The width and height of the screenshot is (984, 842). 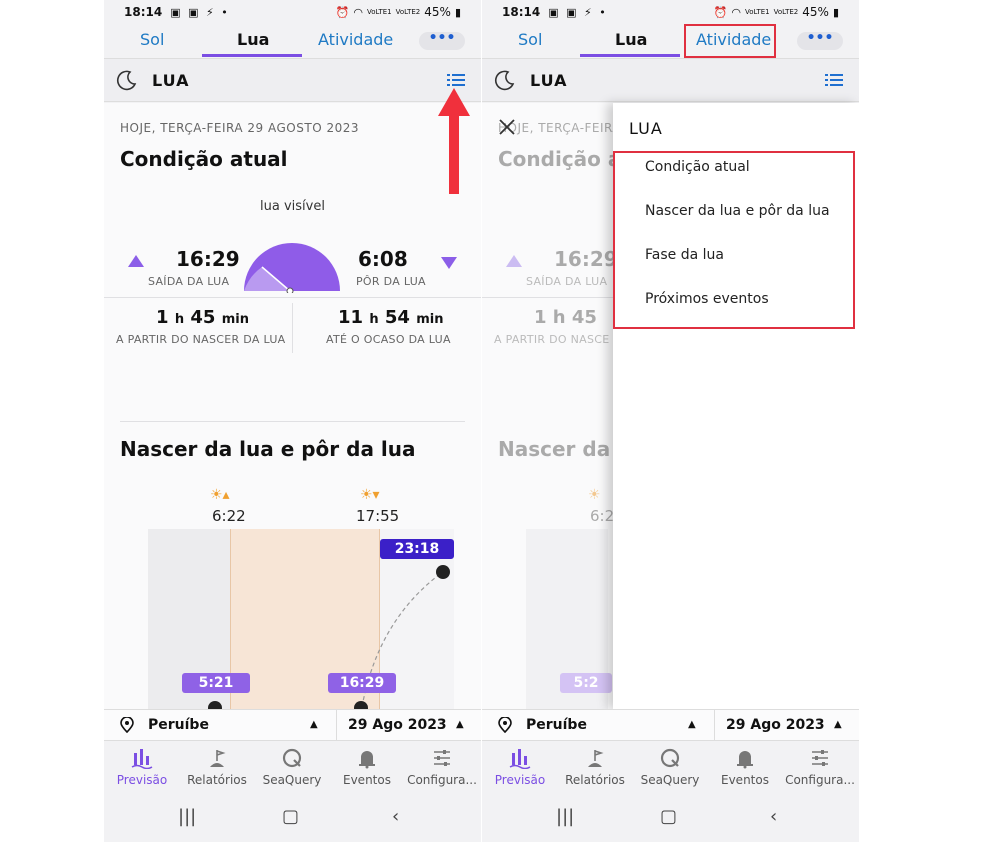 I want to click on sunrise-icon: ☀, so click(x=594, y=495).